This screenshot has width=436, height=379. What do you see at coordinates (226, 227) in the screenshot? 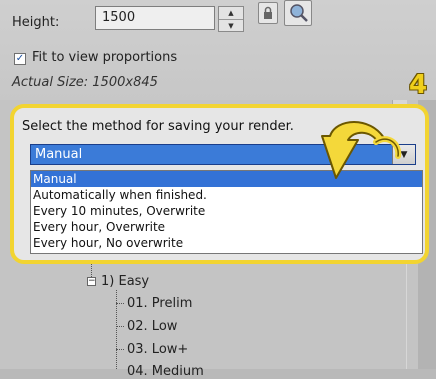
I see `option-hour-overwrite: Every hour, Overwrite` at bounding box center [226, 227].